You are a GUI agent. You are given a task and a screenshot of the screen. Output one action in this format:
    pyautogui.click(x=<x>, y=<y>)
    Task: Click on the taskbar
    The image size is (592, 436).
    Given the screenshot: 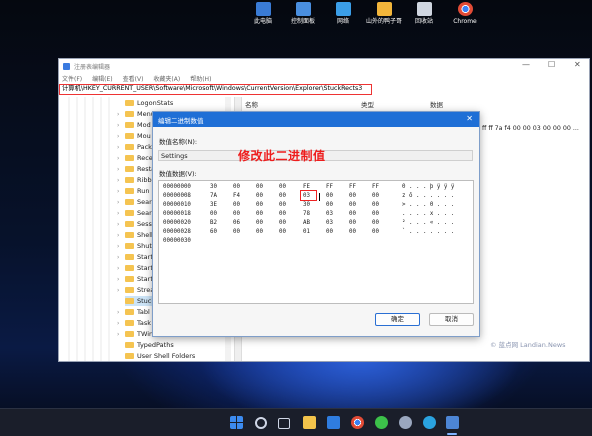 What is the action you would take?
    pyautogui.click(x=296, y=422)
    